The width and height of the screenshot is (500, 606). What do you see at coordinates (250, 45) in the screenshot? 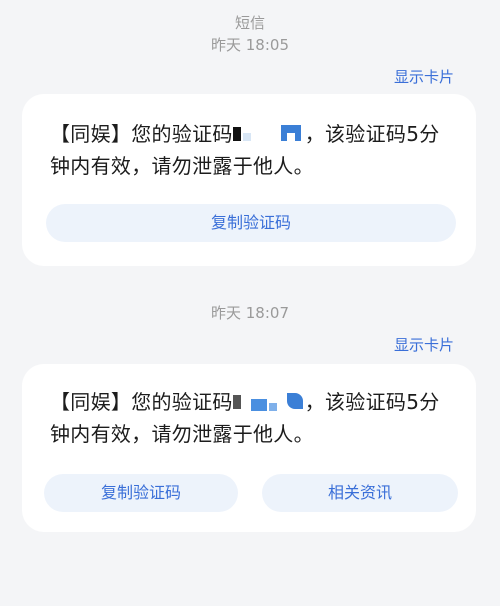
I see `message-timestamp: 昨天 18:05` at bounding box center [250, 45].